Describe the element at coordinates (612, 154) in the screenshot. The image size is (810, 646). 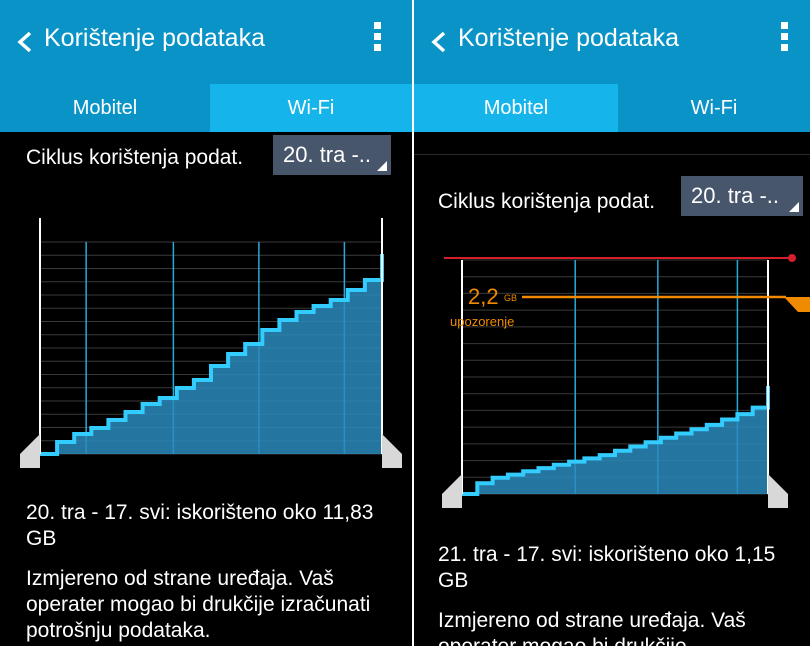
I see `divider-line` at that location.